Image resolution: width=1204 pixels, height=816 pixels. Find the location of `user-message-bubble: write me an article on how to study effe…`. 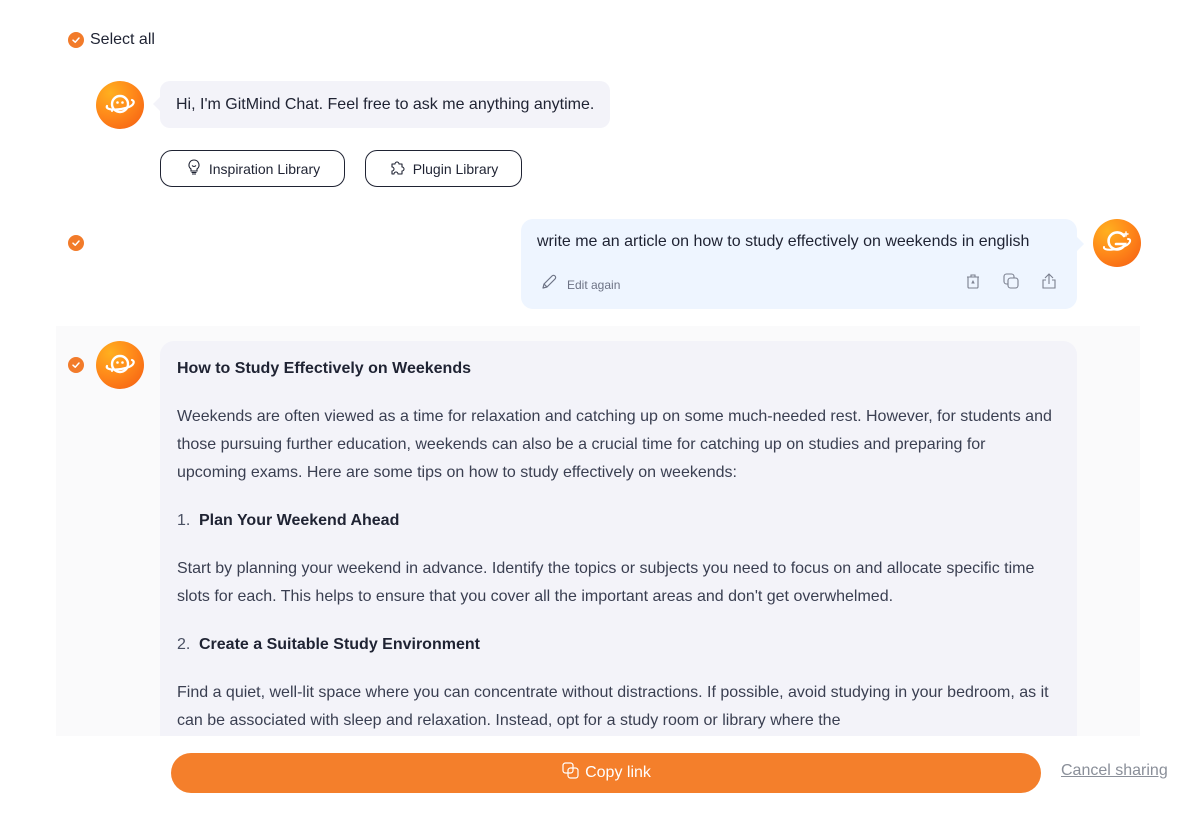

user-message-bubble: write me an article on how to study effe… is located at coordinates (802, 264).